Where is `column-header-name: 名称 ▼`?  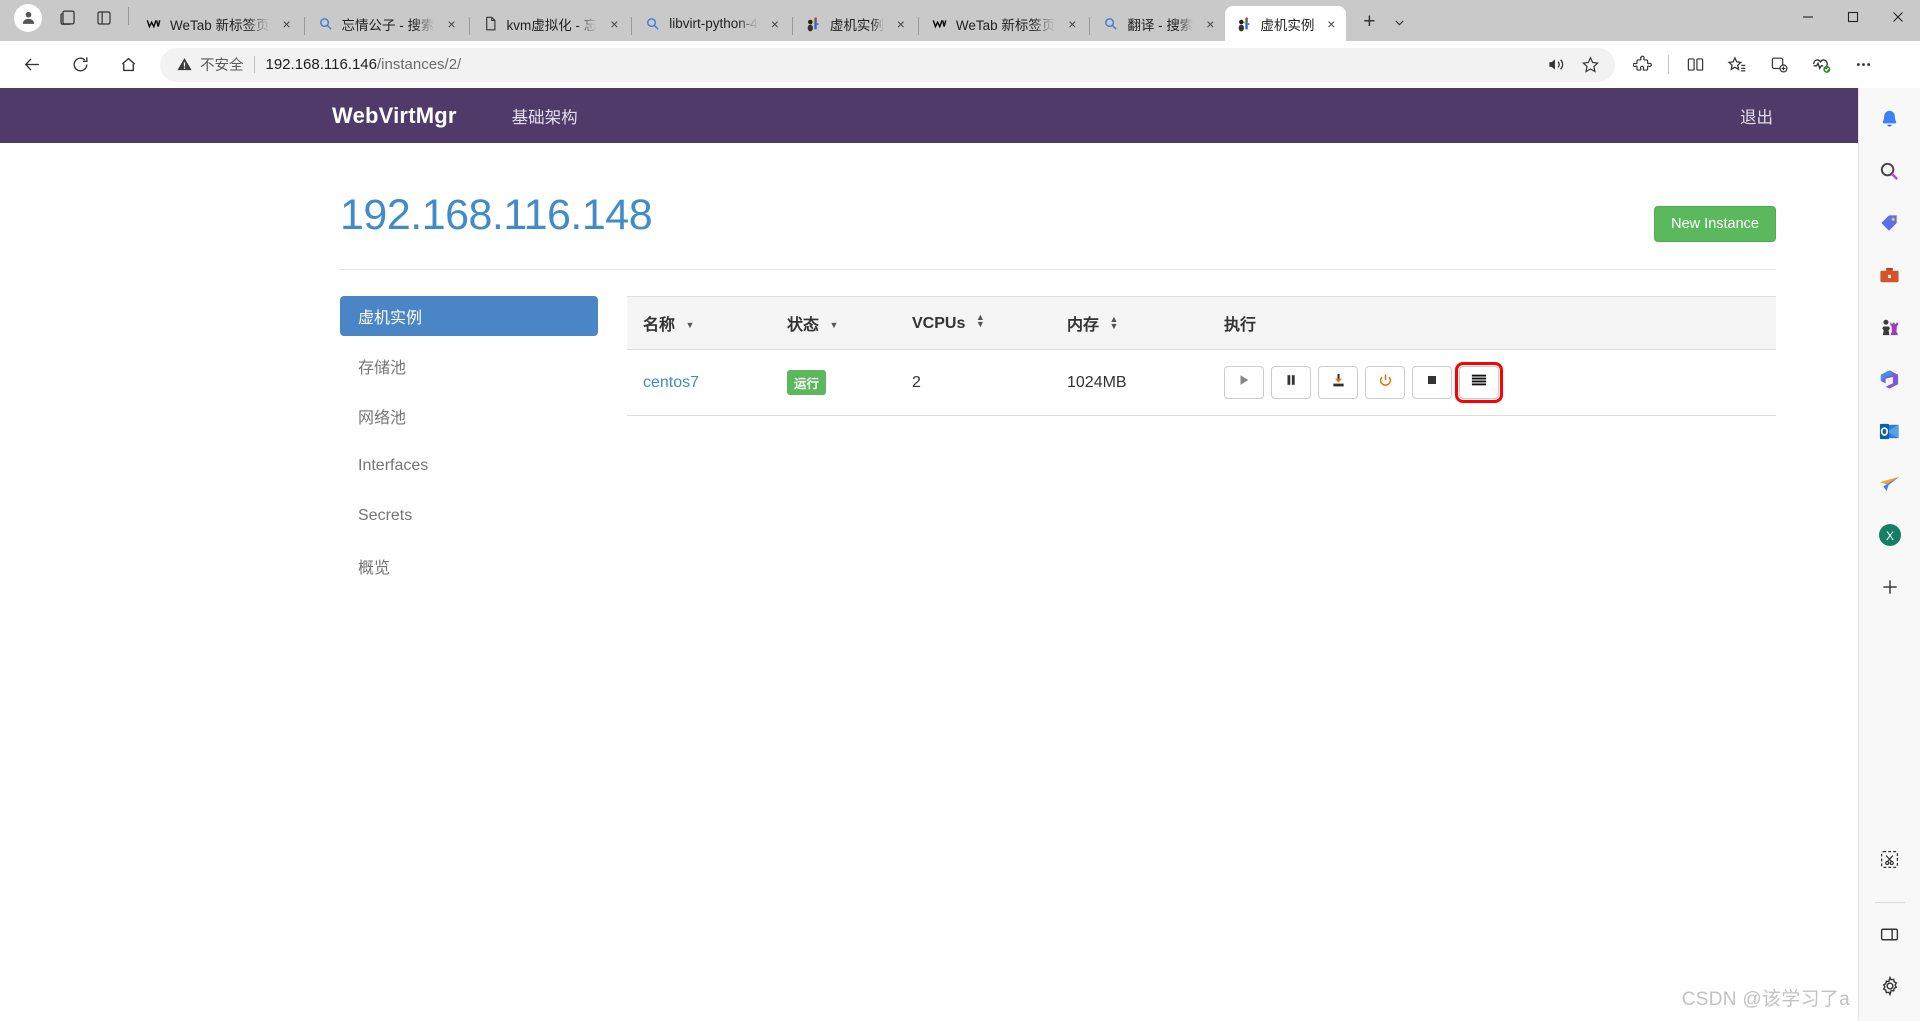
column-header-name: 名称 ▼ is located at coordinates (707, 323).